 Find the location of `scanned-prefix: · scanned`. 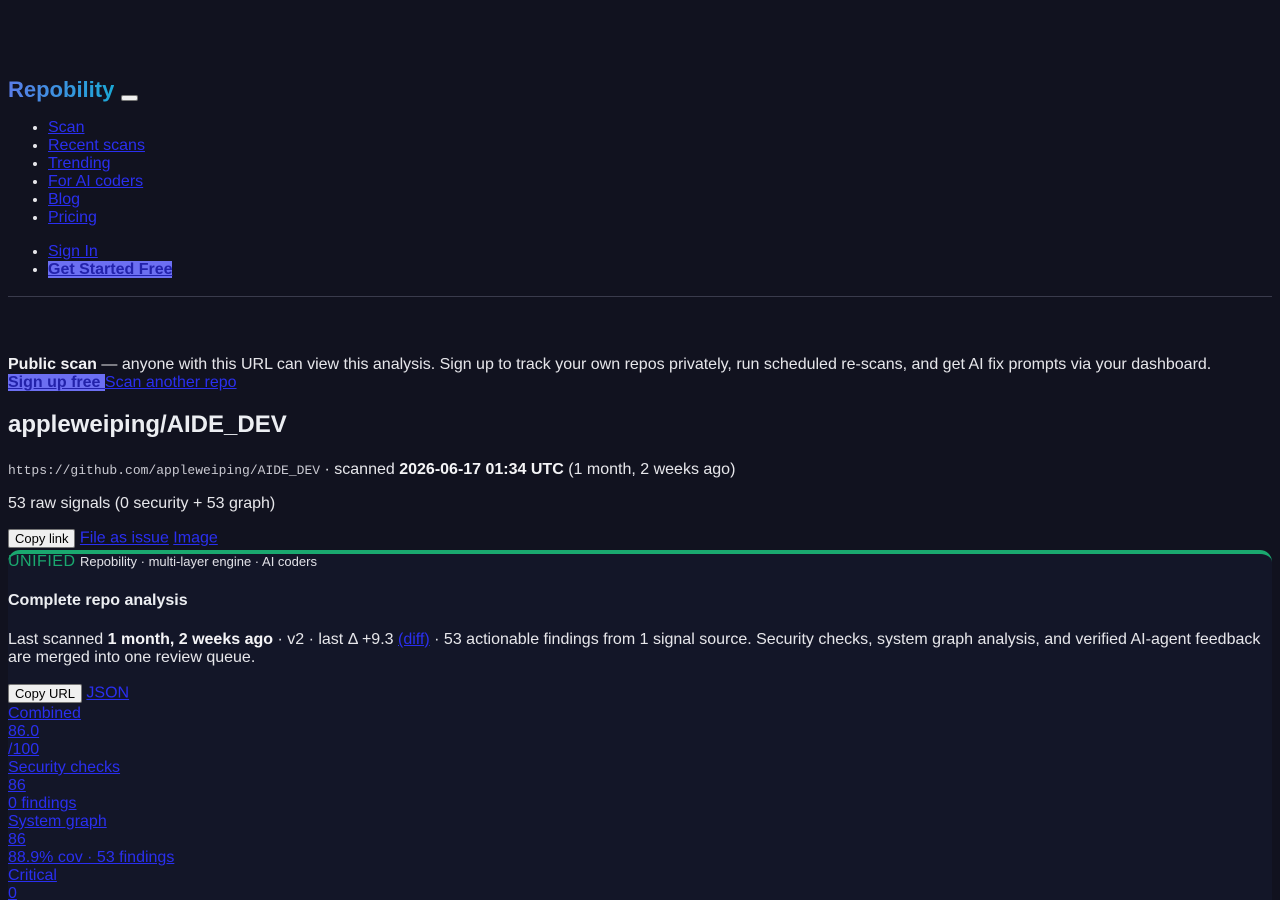

scanned-prefix: · scanned is located at coordinates (360, 469).